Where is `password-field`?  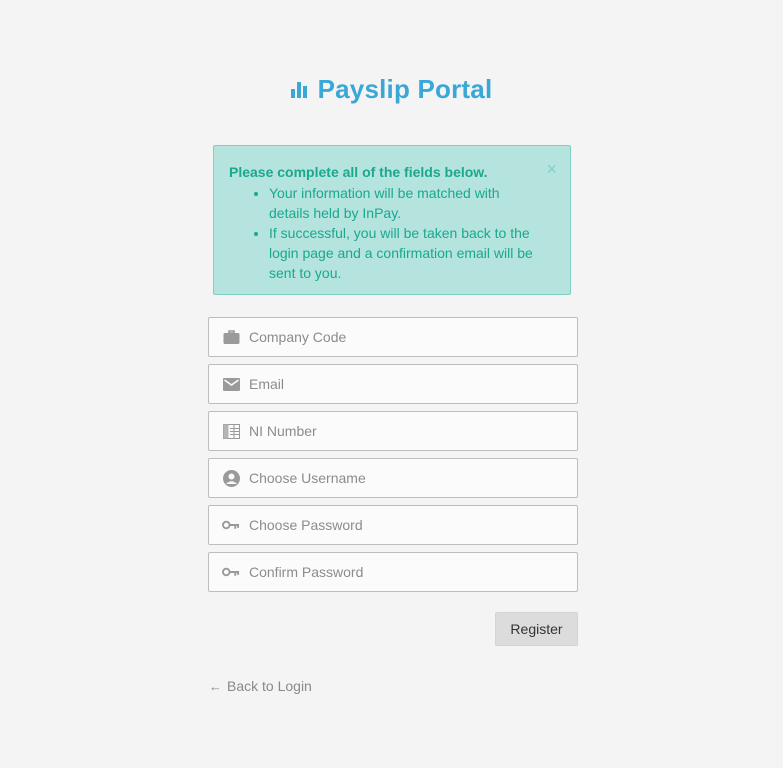
password-field is located at coordinates (393, 525).